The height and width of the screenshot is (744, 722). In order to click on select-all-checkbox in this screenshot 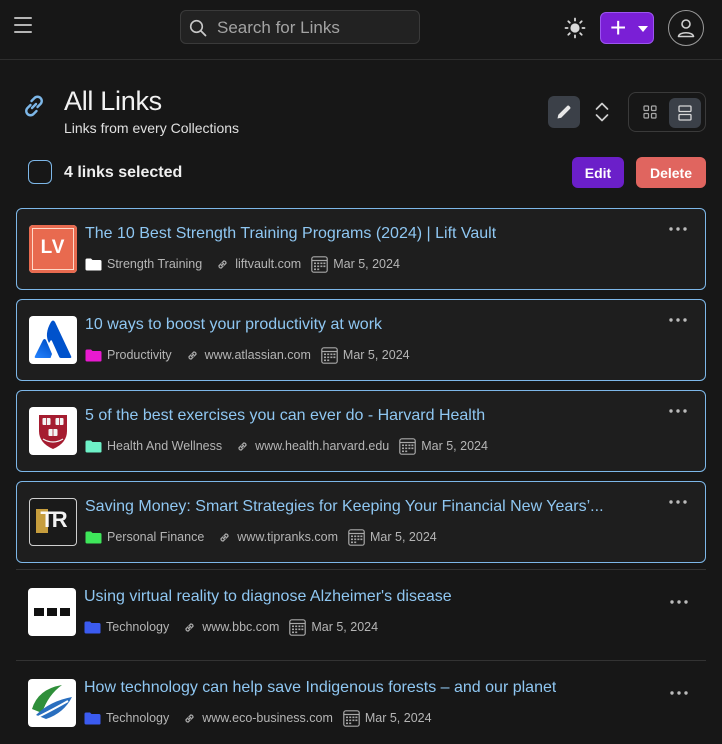, I will do `click(40, 172)`.